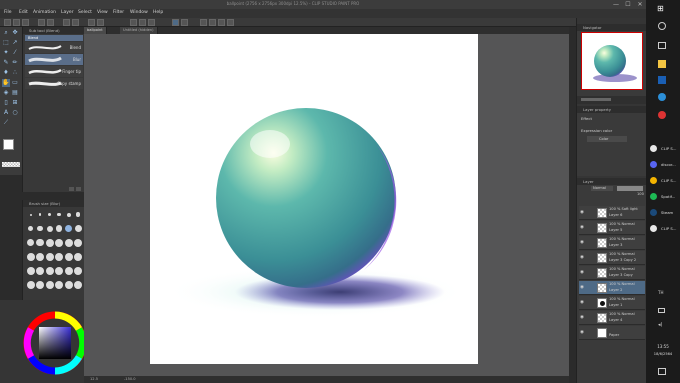  I want to click on layer-row: ◉ 100 % Soft light Layer 6, so click(612, 213).